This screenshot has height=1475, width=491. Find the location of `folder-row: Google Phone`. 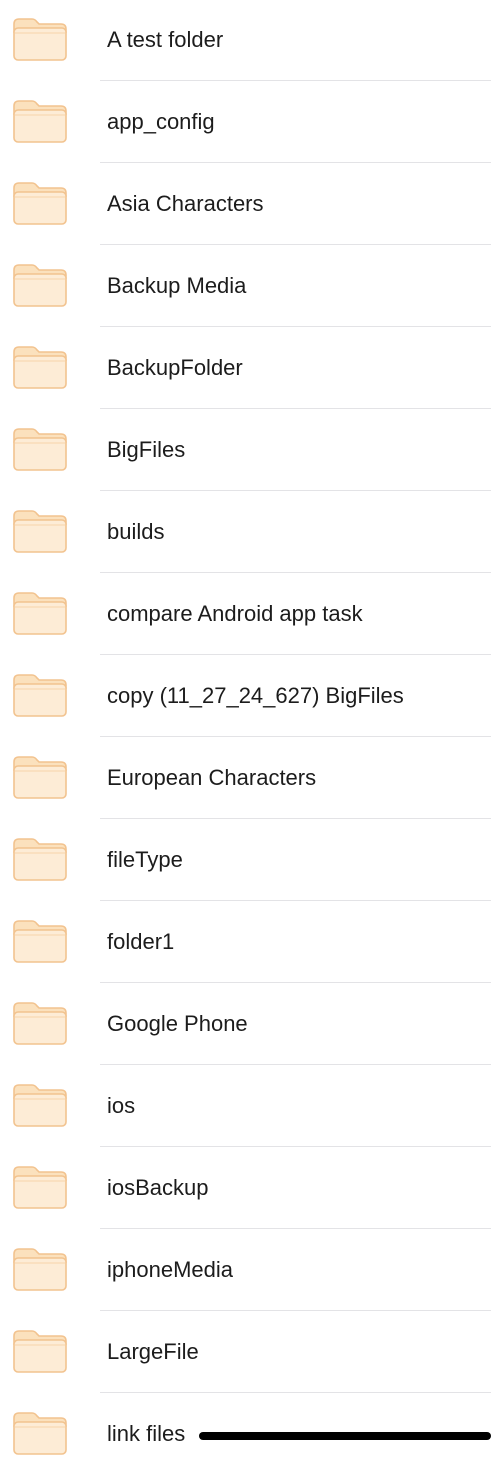

folder-row: Google Phone is located at coordinates (245, 1024).